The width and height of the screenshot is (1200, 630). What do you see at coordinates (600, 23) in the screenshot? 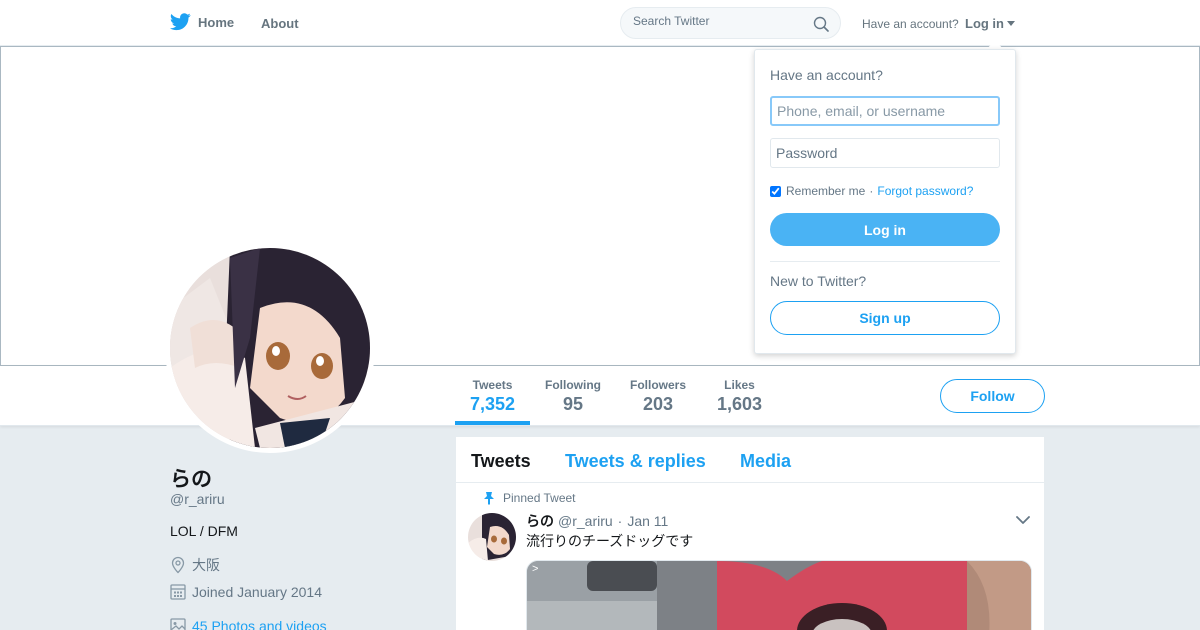
I see `top-nav: Home About Have an account? Log in` at bounding box center [600, 23].